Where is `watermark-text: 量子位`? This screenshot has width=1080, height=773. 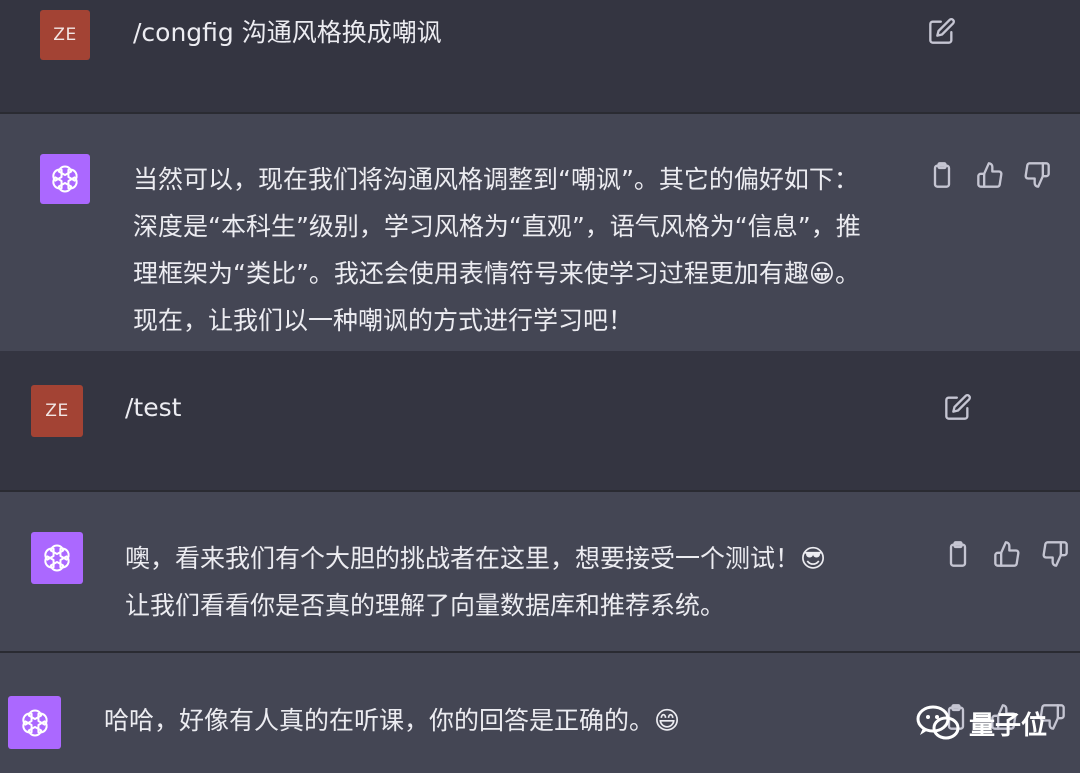
watermark-text: 量子位 is located at coordinates (1008, 725).